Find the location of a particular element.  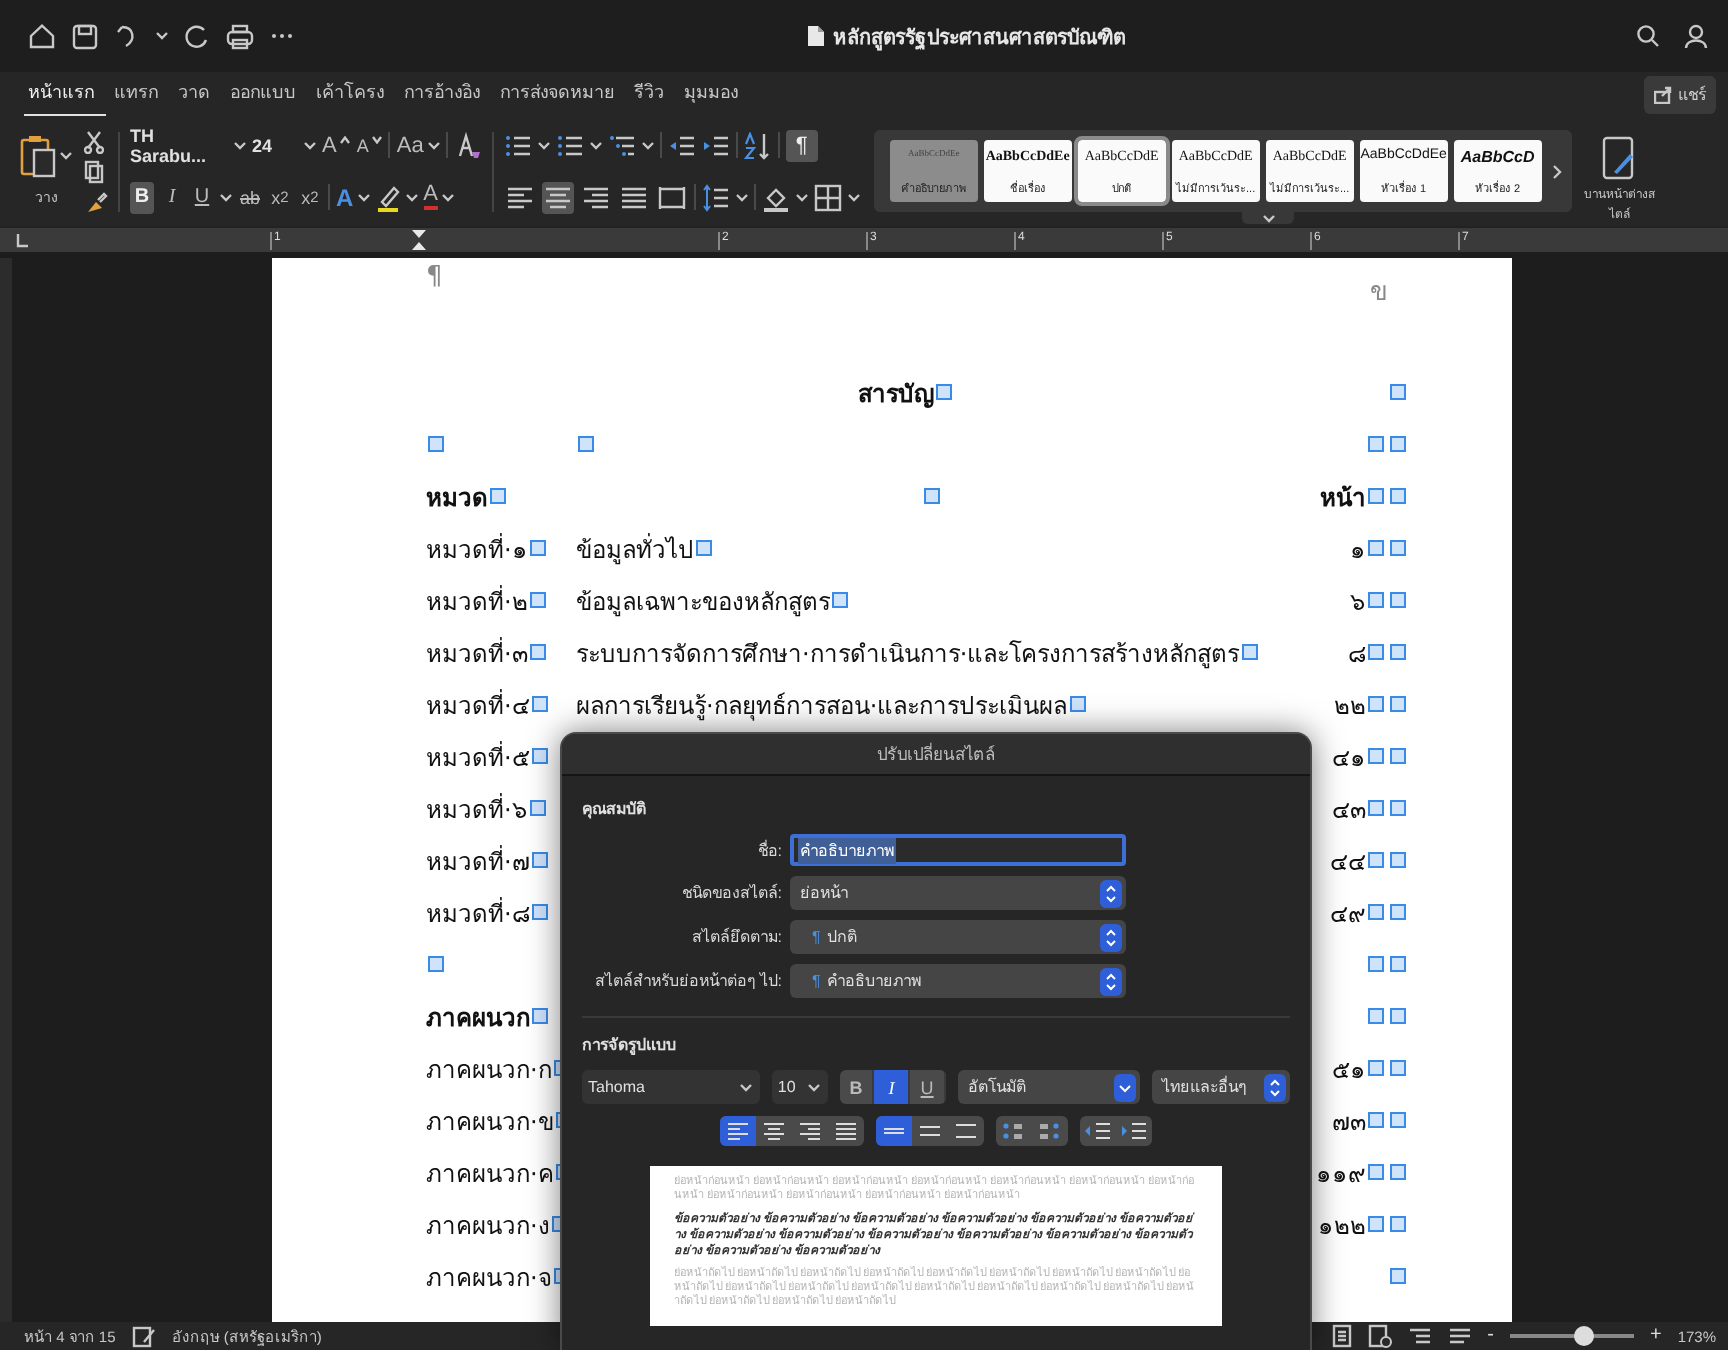

outline-view-icon is located at coordinates (1419, 1336).